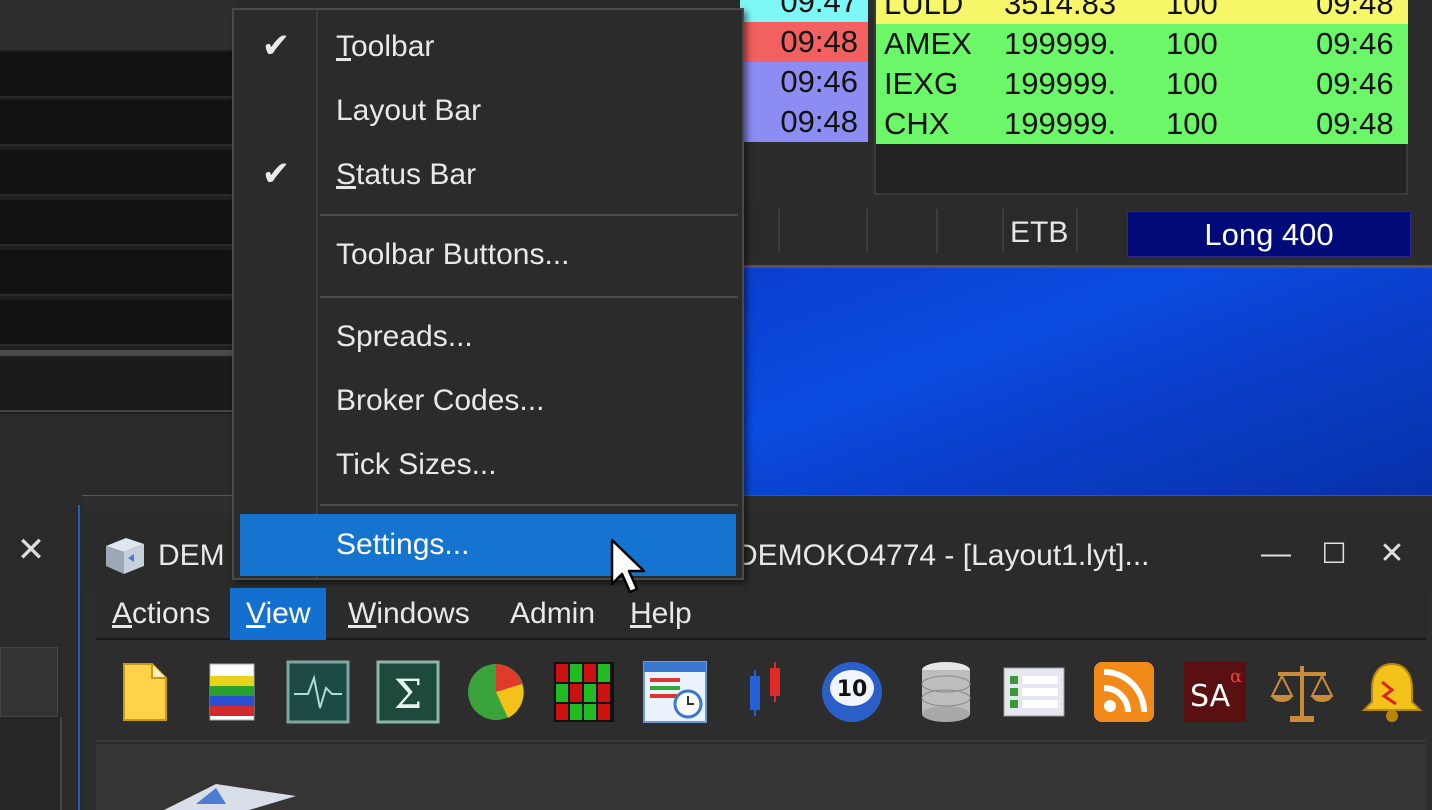 The image size is (1432, 810). I want to click on left-panel-bottom, so click(117, 457).